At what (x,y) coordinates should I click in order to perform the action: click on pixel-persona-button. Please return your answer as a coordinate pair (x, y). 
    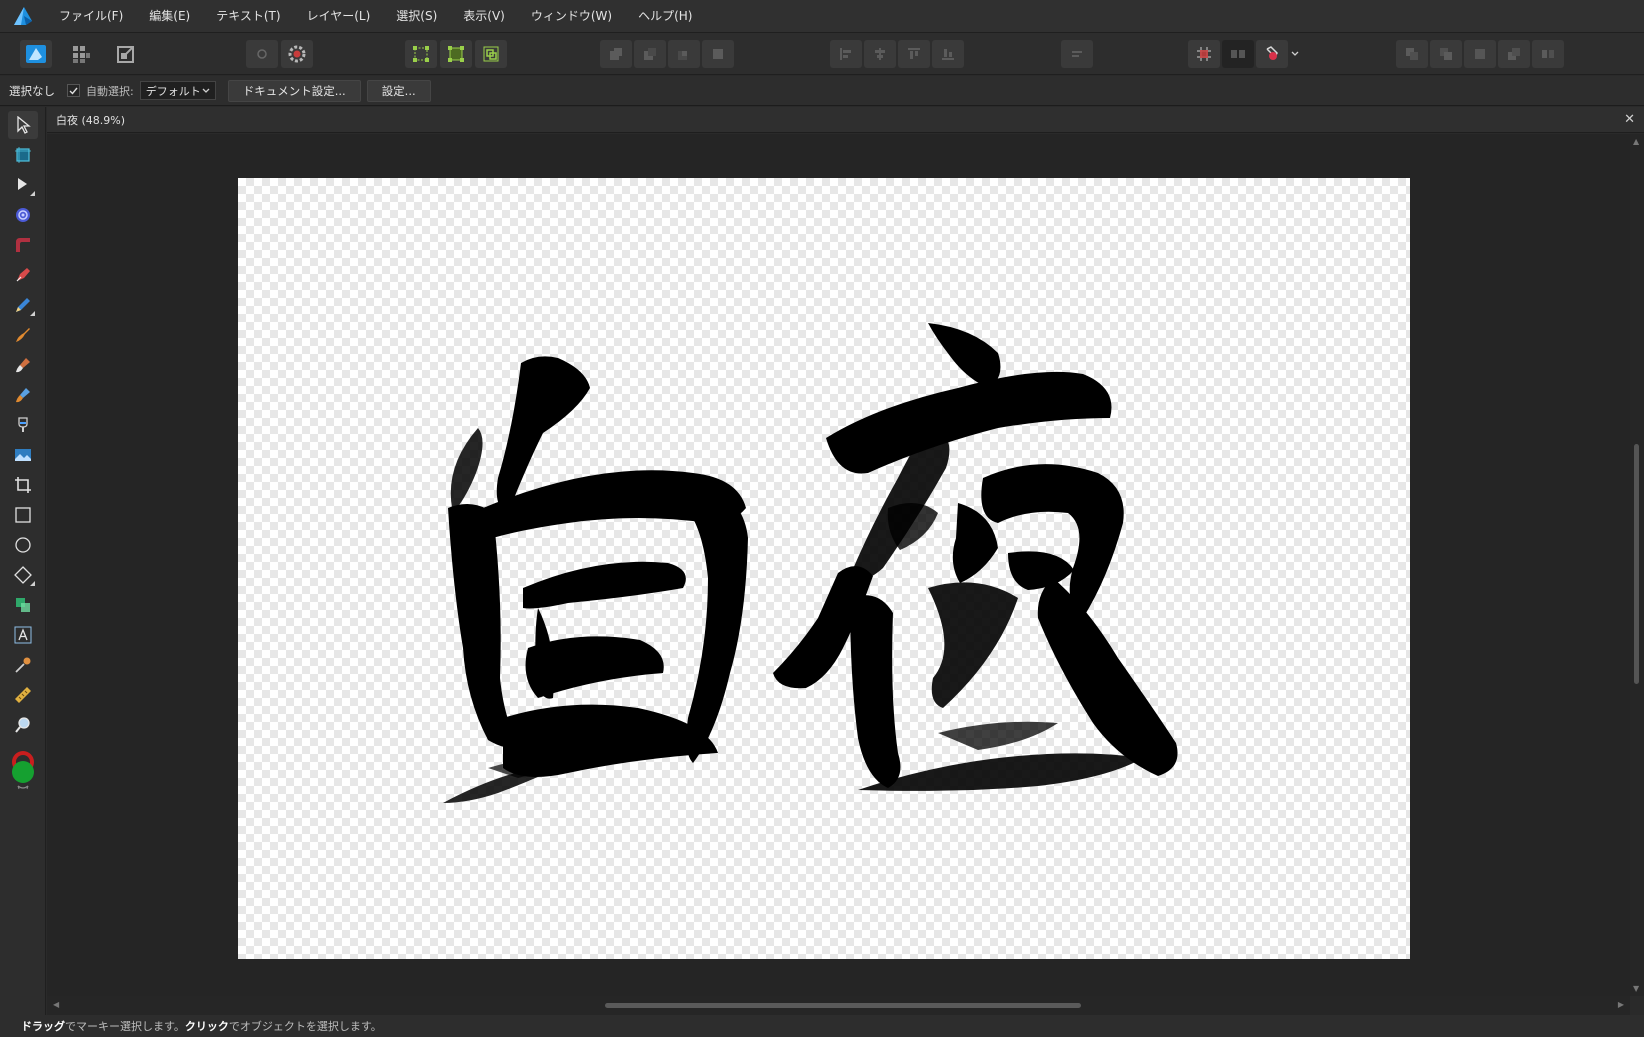
    Looking at the image, I should click on (81, 54).